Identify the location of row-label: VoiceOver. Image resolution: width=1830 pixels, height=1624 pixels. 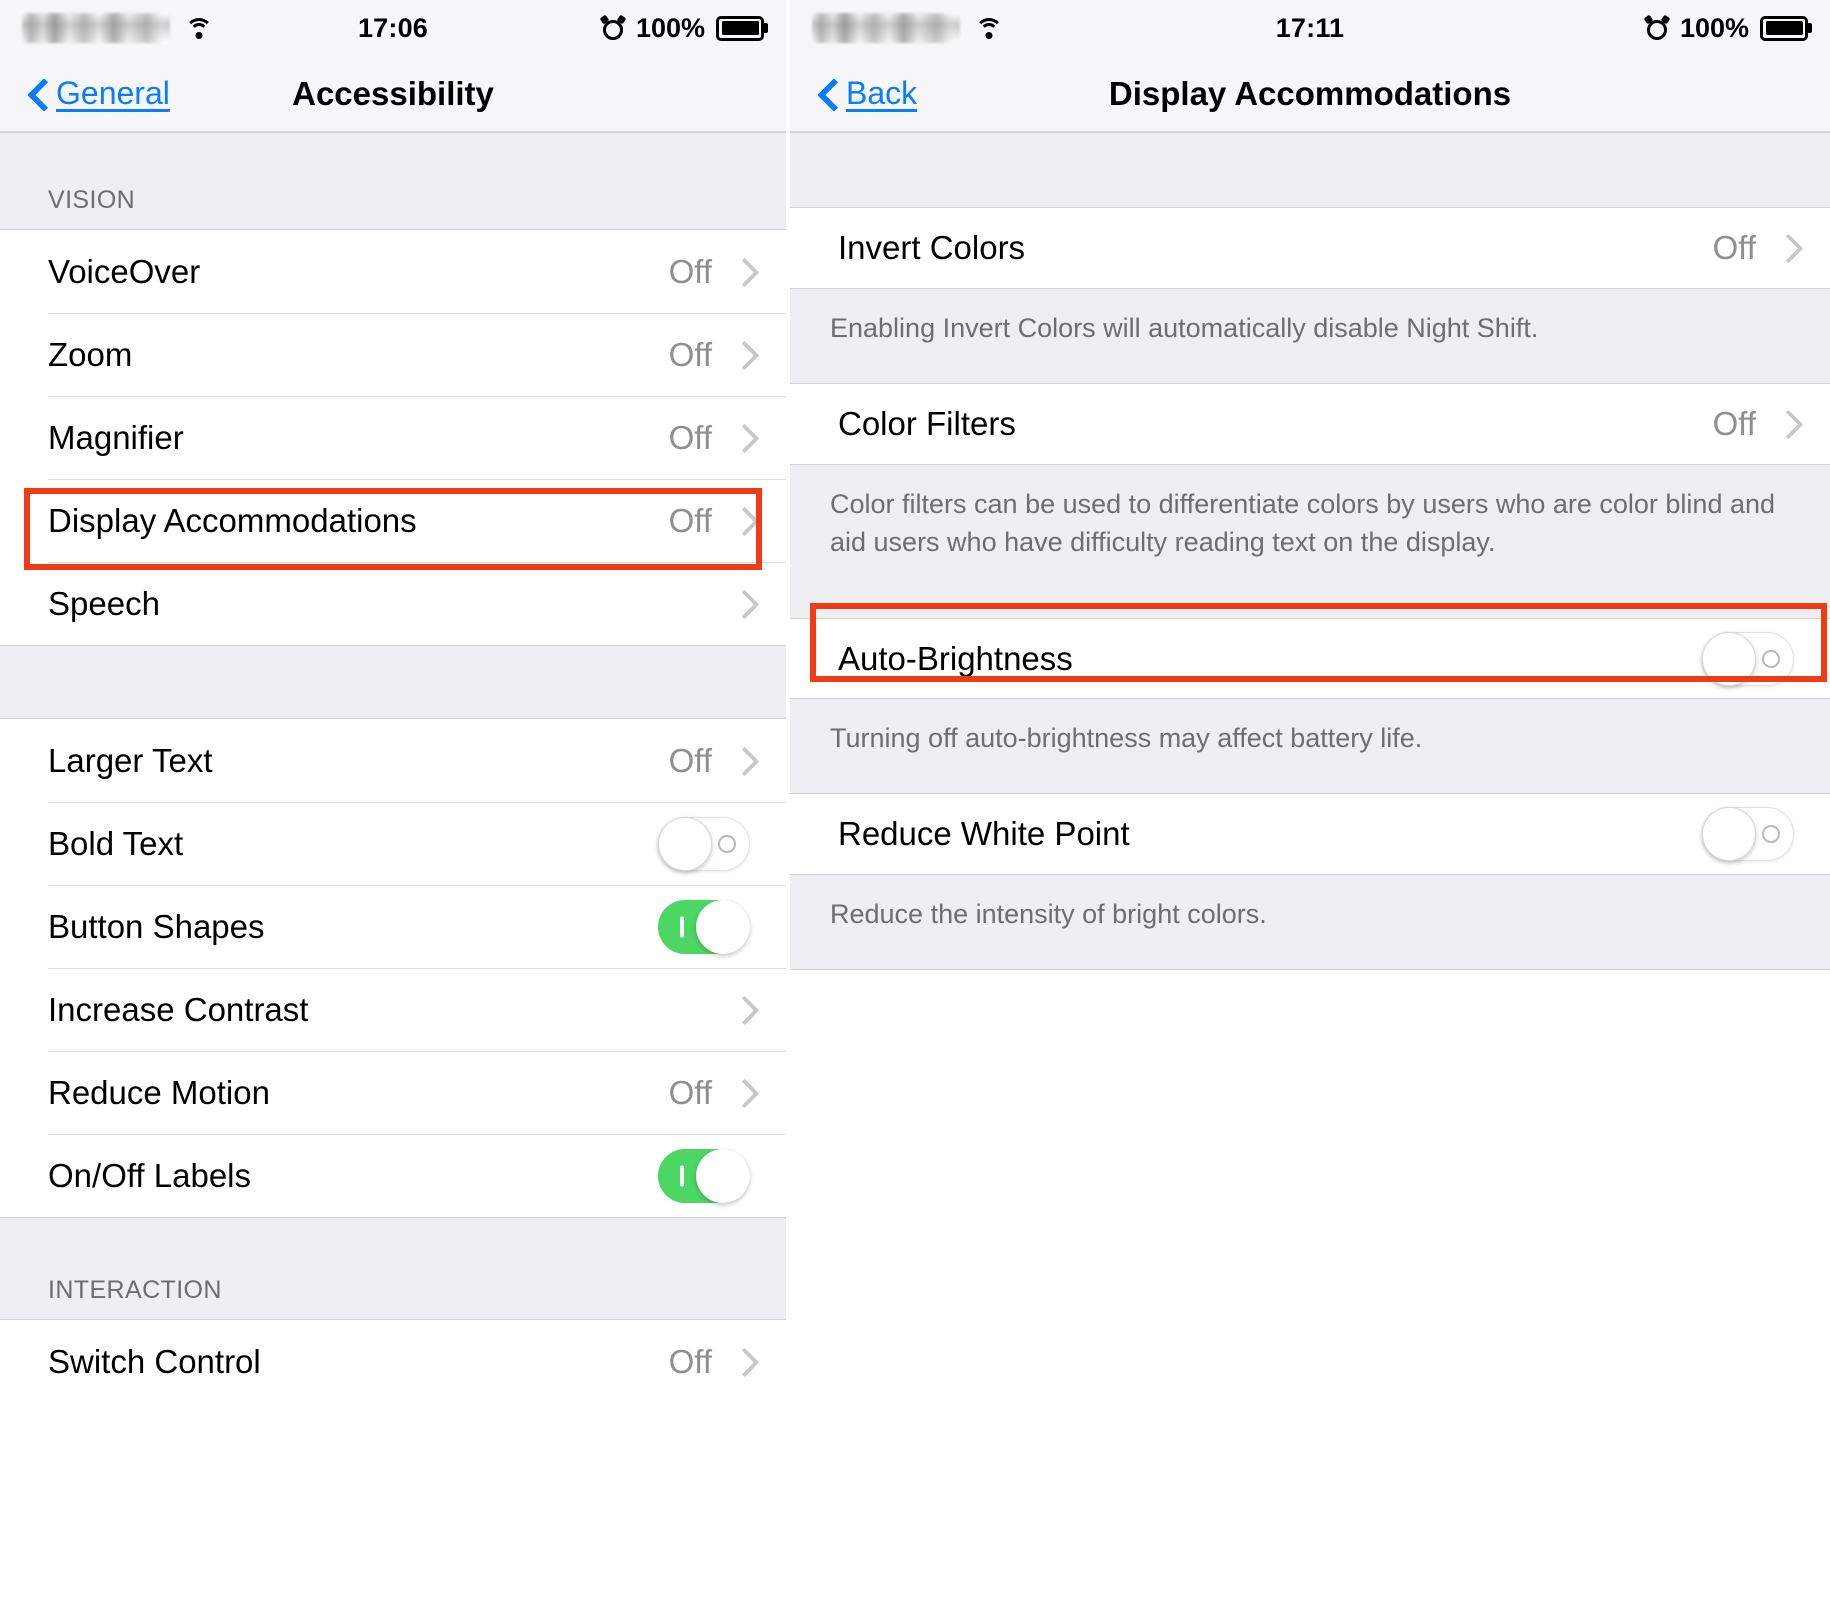
(124, 271).